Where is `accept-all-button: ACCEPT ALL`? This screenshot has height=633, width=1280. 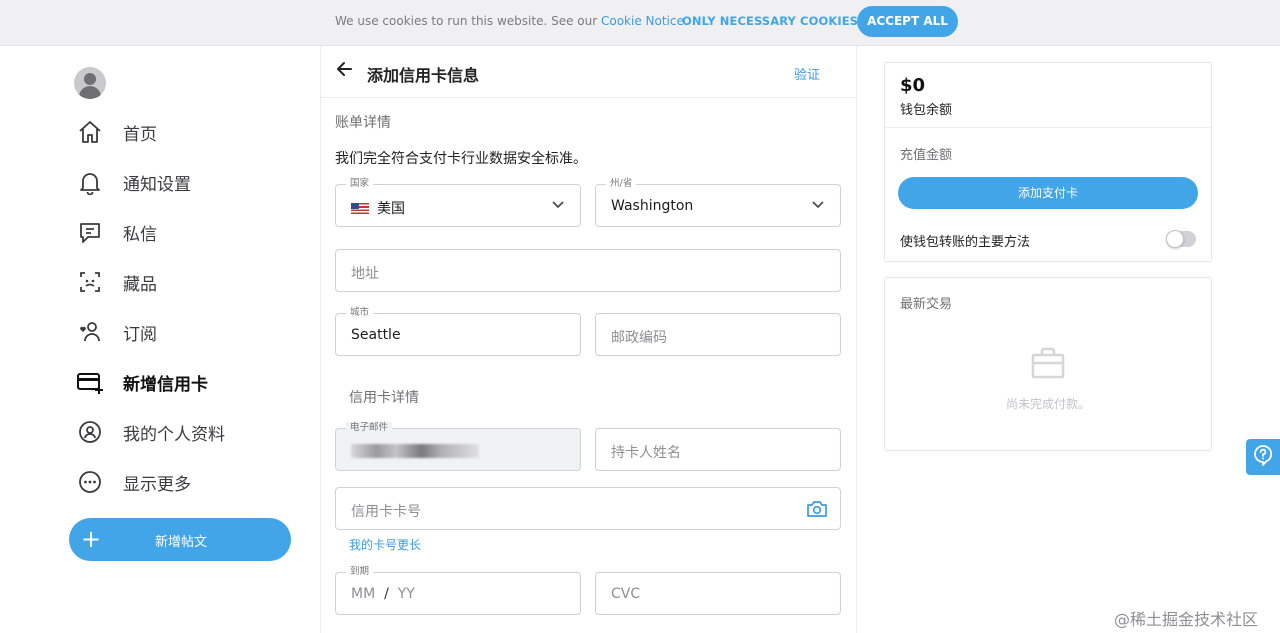 accept-all-button: ACCEPT ALL is located at coordinates (907, 21).